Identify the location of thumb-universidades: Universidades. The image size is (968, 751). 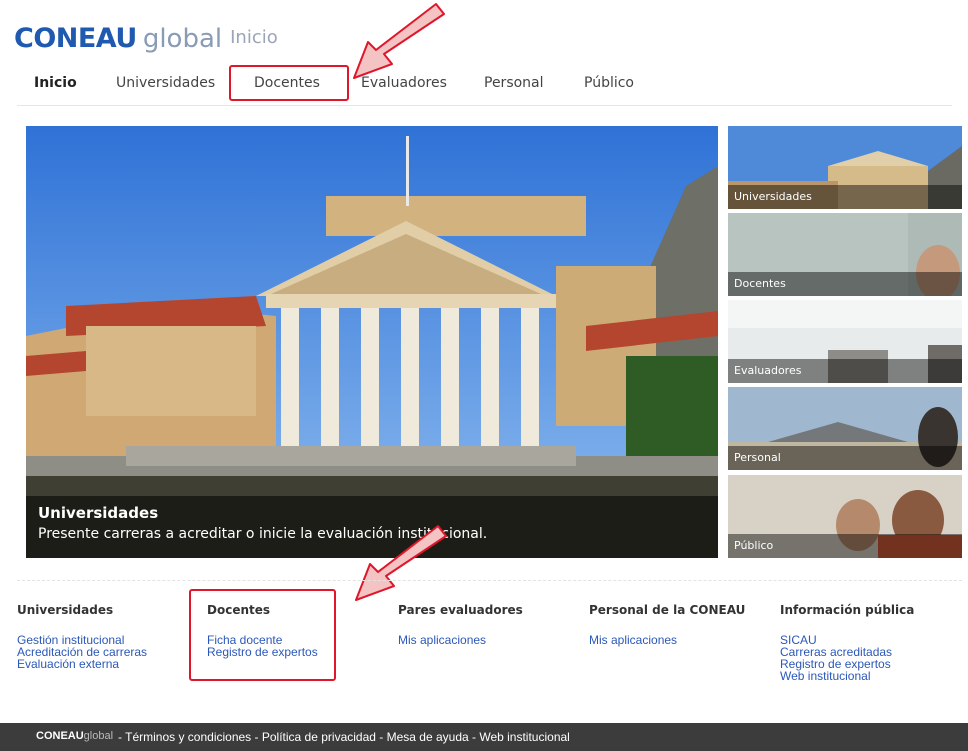
(845, 167).